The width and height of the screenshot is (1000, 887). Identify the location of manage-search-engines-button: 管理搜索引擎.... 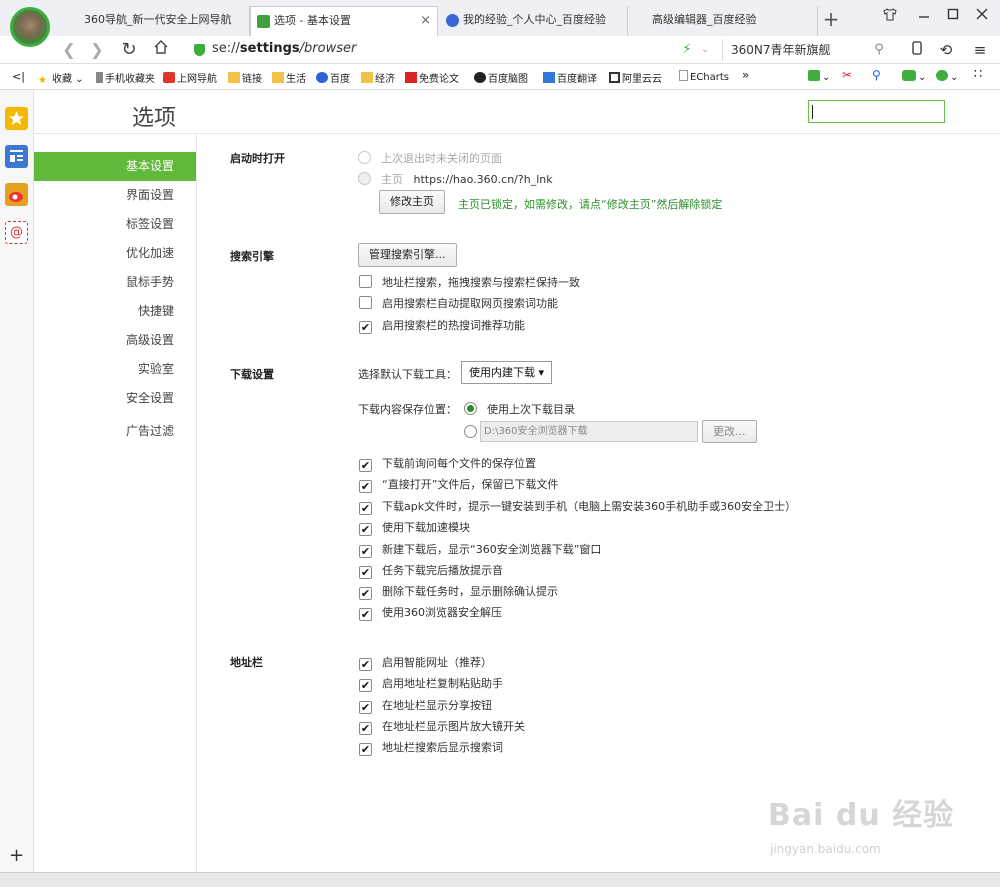
(407, 255).